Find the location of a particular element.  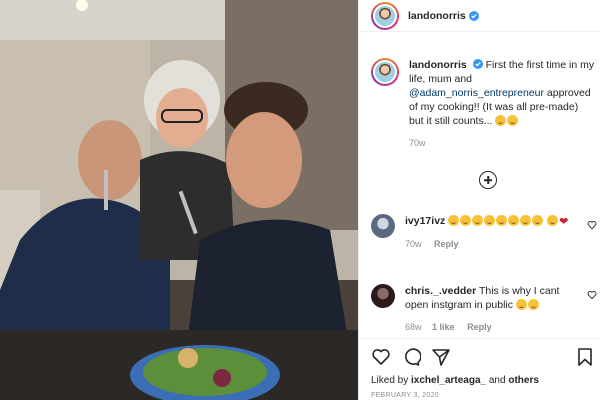

liked-prefix: Liked by is located at coordinates (391, 380).